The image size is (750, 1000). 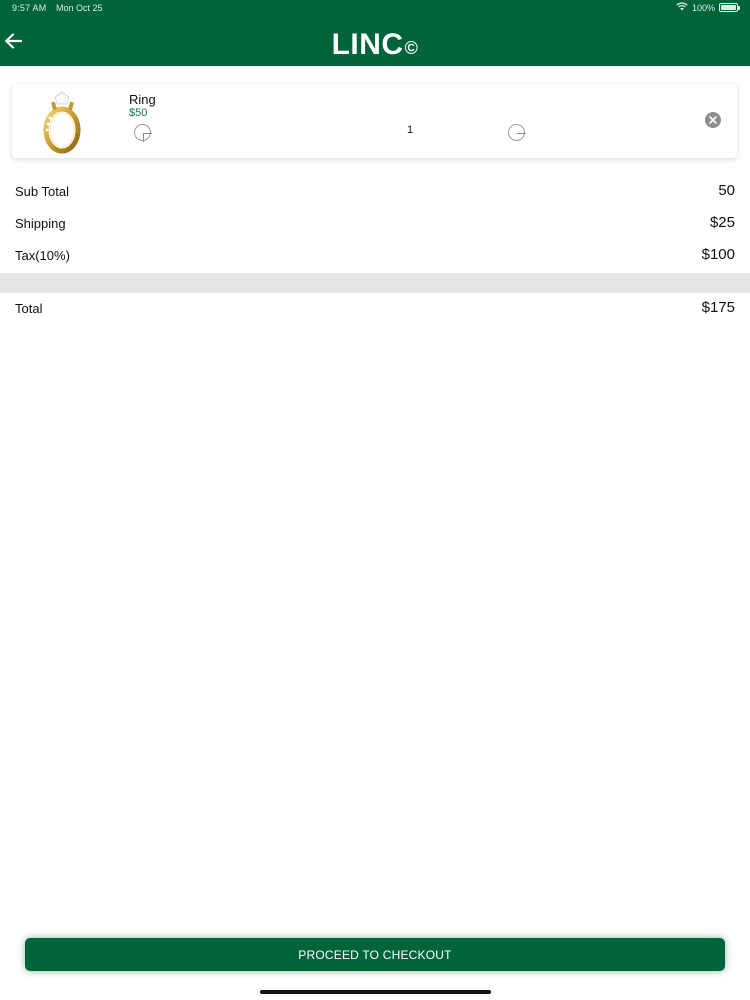 What do you see at coordinates (143, 133) in the screenshot?
I see `increase-quantity-button` at bounding box center [143, 133].